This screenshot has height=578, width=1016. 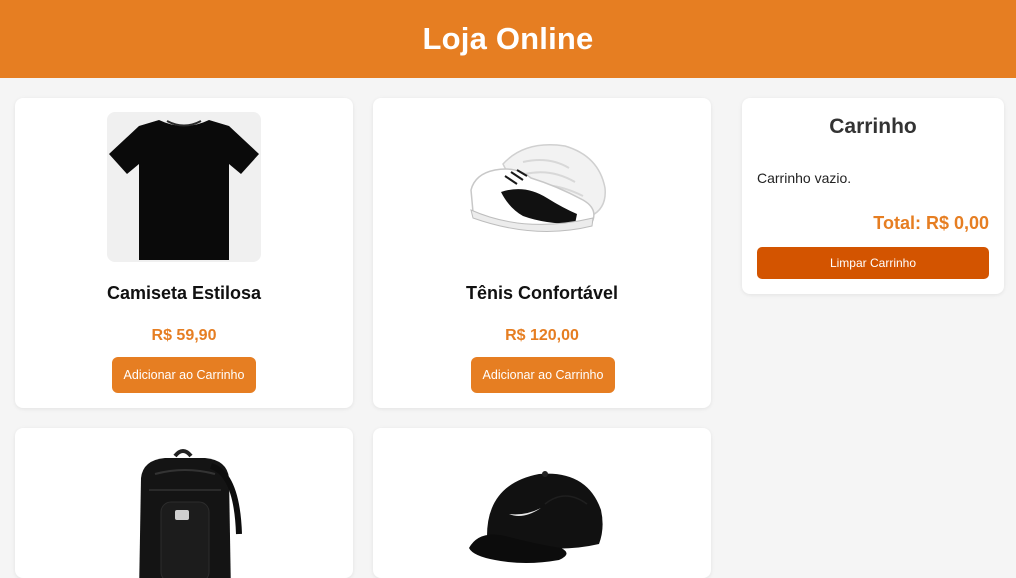 What do you see at coordinates (873, 263) in the screenshot?
I see `clear-cart-button: Limpar Carrinho` at bounding box center [873, 263].